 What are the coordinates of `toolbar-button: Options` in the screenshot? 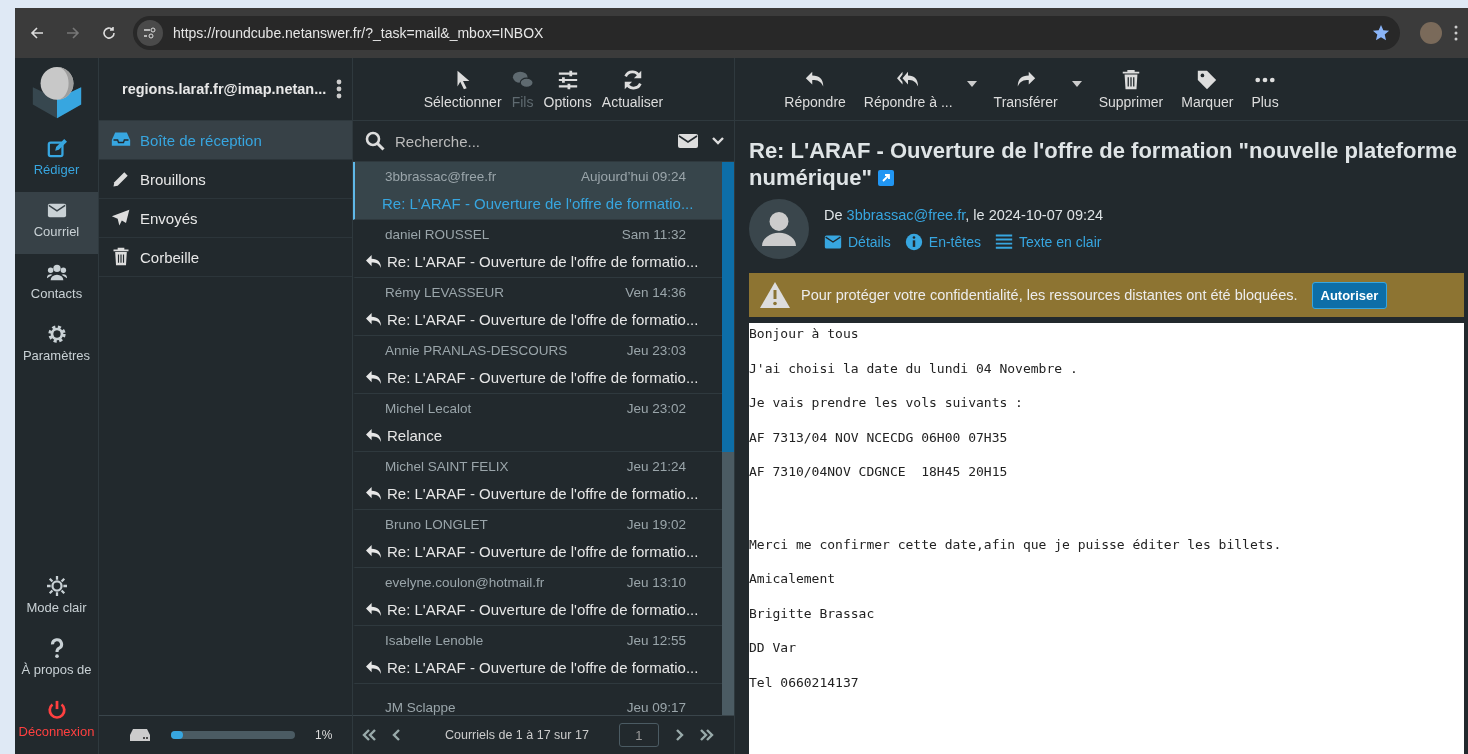 It's located at (567, 89).